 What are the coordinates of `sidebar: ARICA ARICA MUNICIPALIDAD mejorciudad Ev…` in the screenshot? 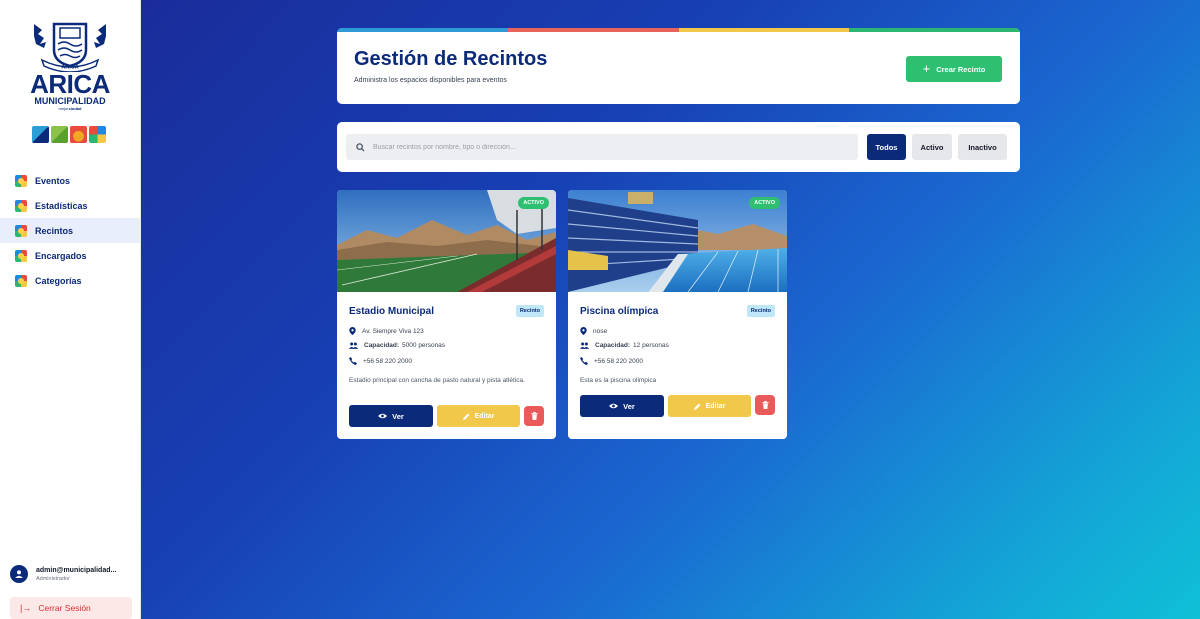 It's located at (70, 309).